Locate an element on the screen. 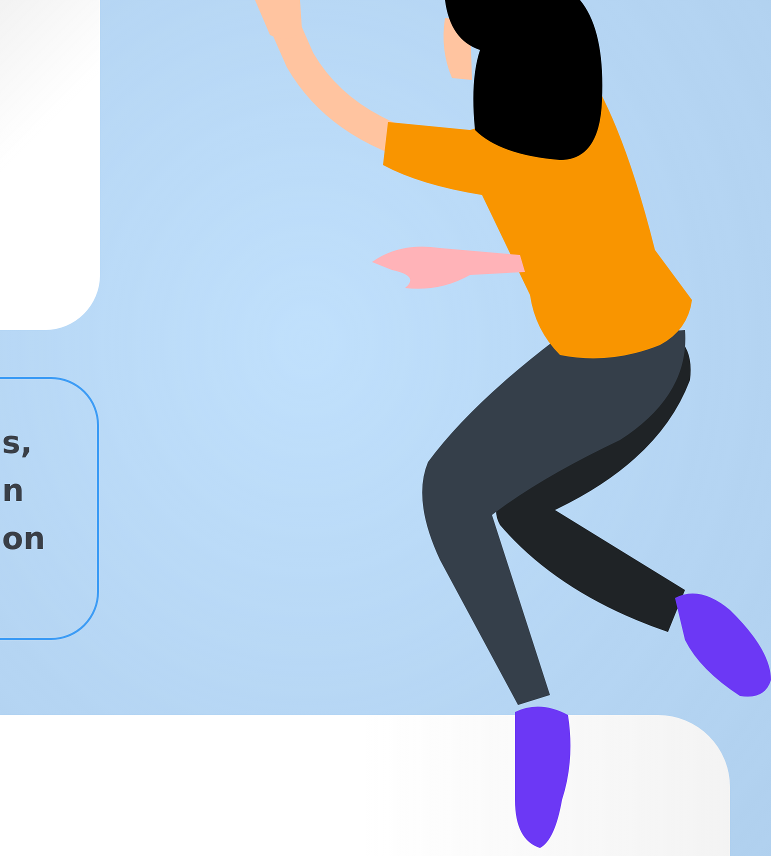 The width and height of the screenshot is (771, 856). callout-text-line: on is located at coordinates (24, 539).